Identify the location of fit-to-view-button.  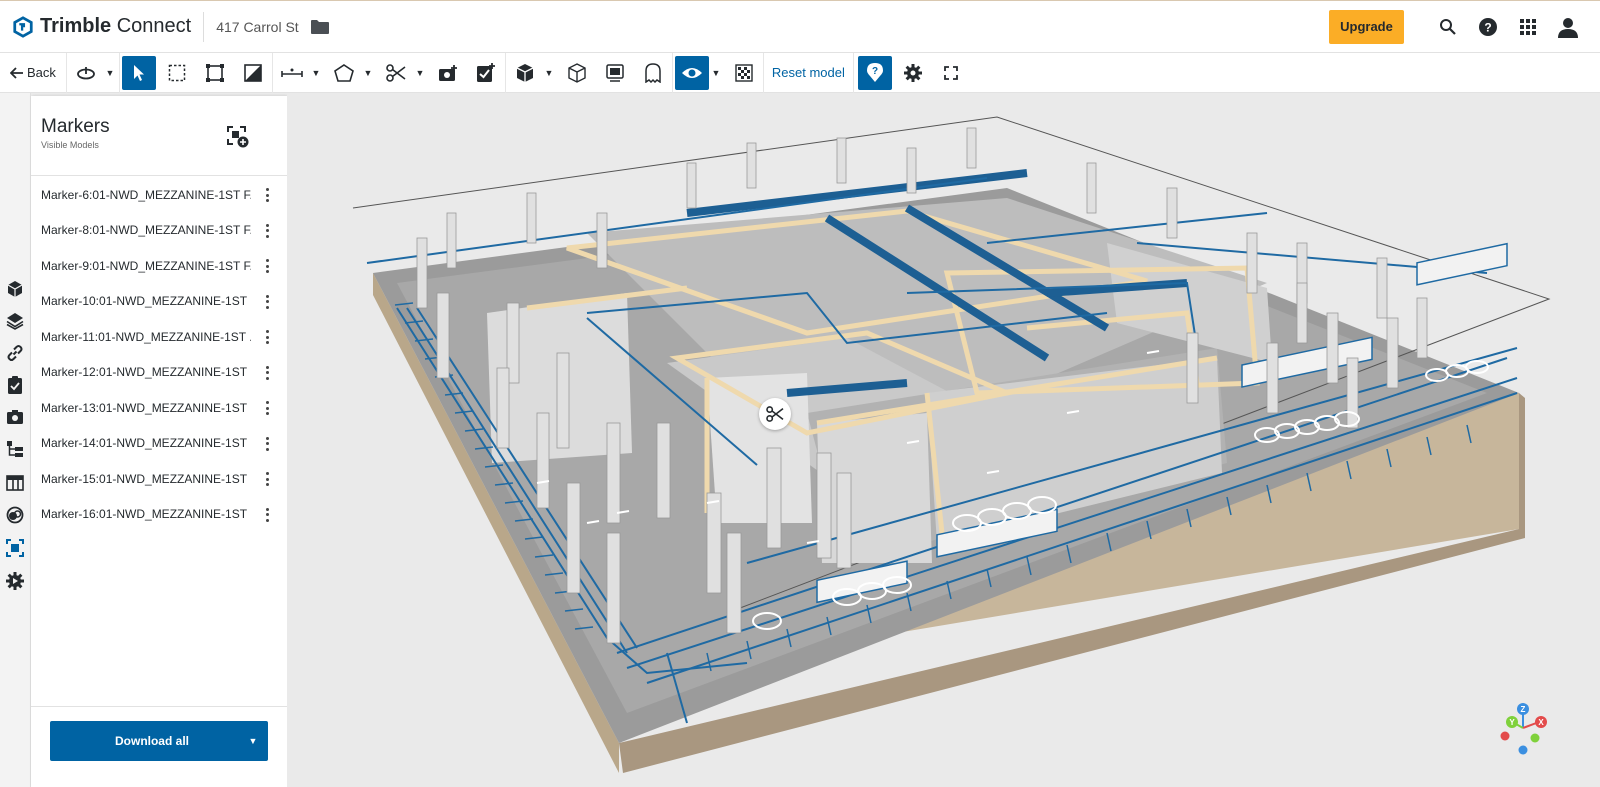
(615, 73).